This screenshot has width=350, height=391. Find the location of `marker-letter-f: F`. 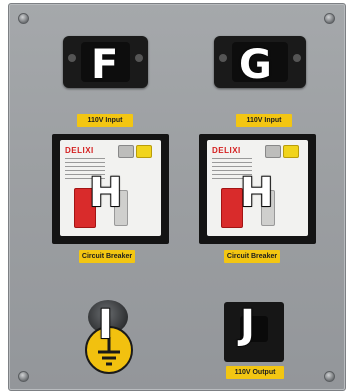

marker-letter-f: F is located at coordinates (104, 65).